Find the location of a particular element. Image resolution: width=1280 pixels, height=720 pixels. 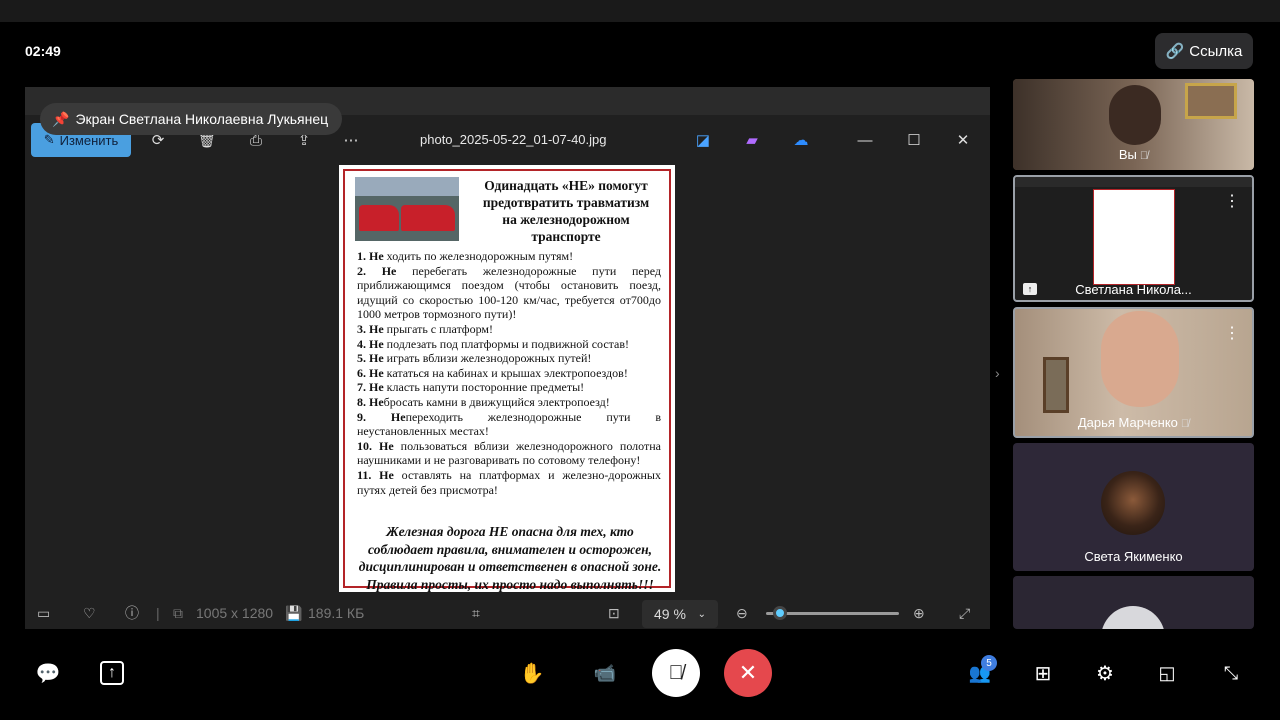

designer-icon: ◪ is located at coordinates (703, 140).